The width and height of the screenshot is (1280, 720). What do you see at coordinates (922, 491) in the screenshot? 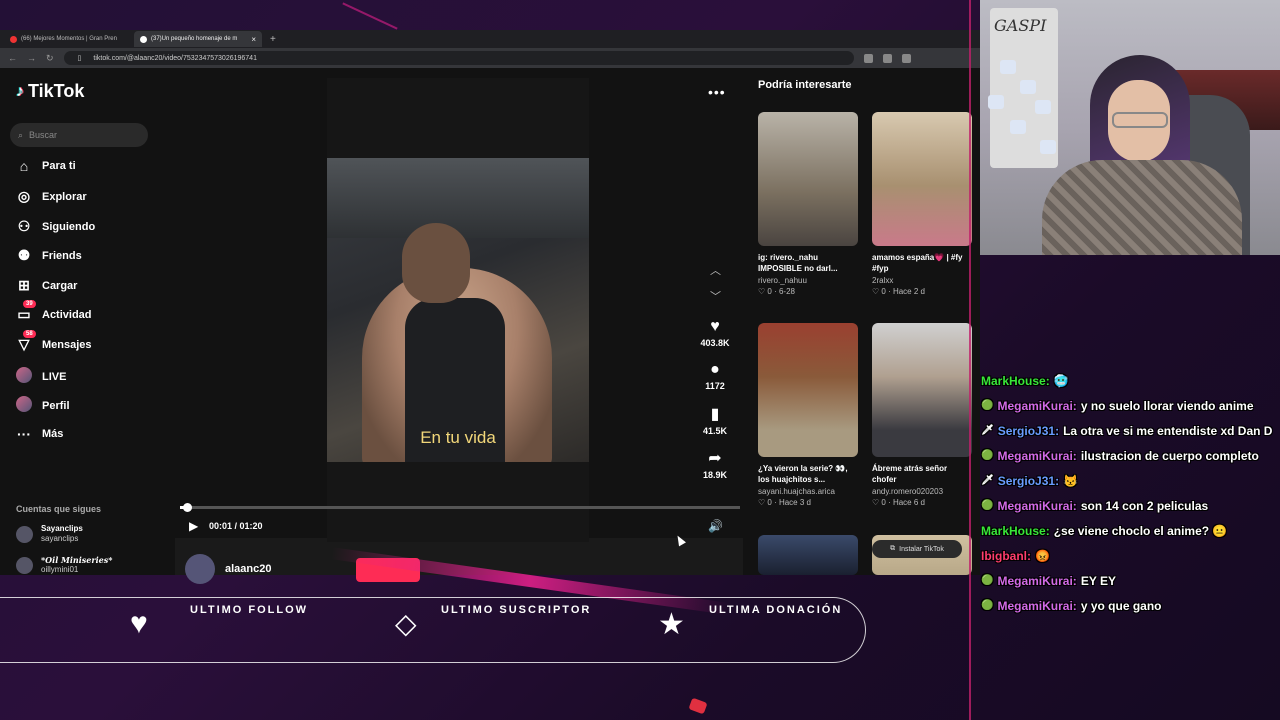
I see `rec-user: andy.romero020203` at bounding box center [922, 491].